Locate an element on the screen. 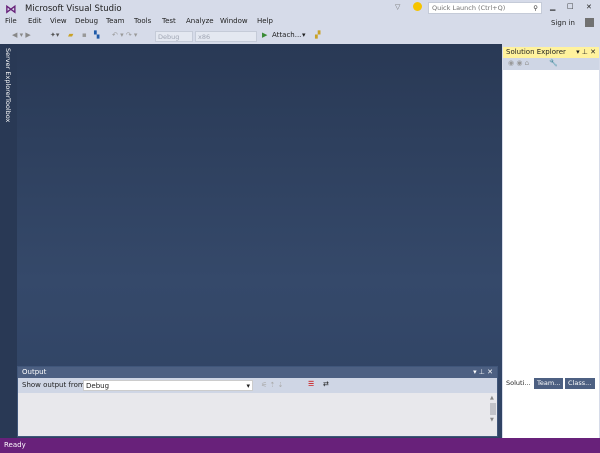  output-title: Output is located at coordinates (34, 372).